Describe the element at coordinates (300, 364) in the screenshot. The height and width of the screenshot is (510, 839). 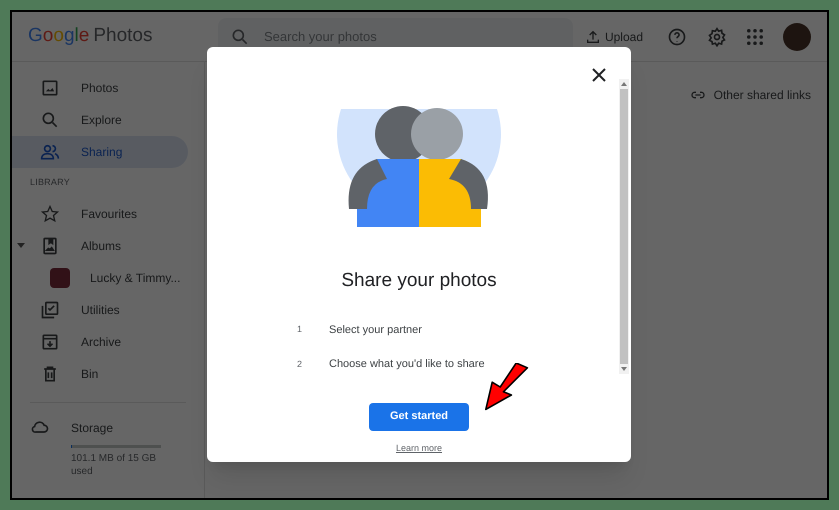
I see `step-number: 2` at that location.